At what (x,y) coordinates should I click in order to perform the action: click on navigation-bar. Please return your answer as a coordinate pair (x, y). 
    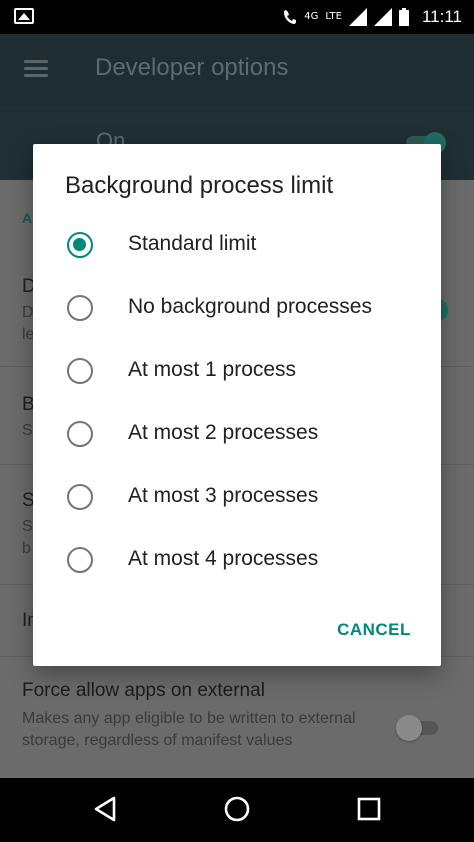
    Looking at the image, I should click on (237, 810).